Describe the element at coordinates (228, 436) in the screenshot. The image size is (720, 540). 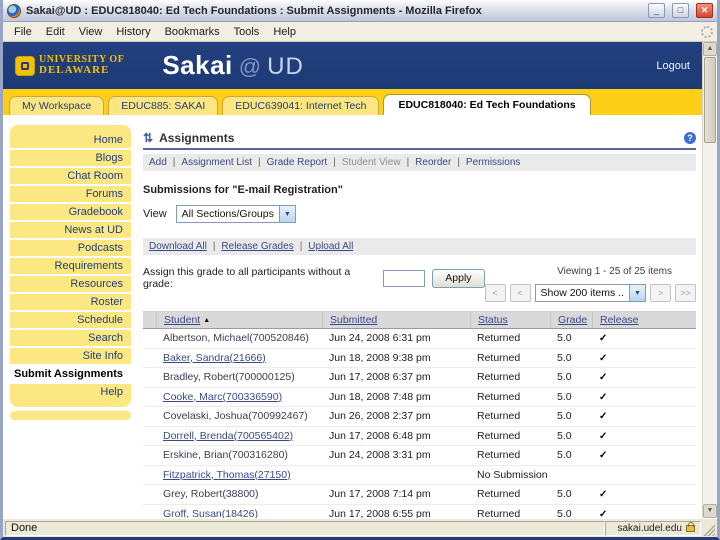
I see `student-name-link: Dorrell, Brenda(700565402)` at that location.